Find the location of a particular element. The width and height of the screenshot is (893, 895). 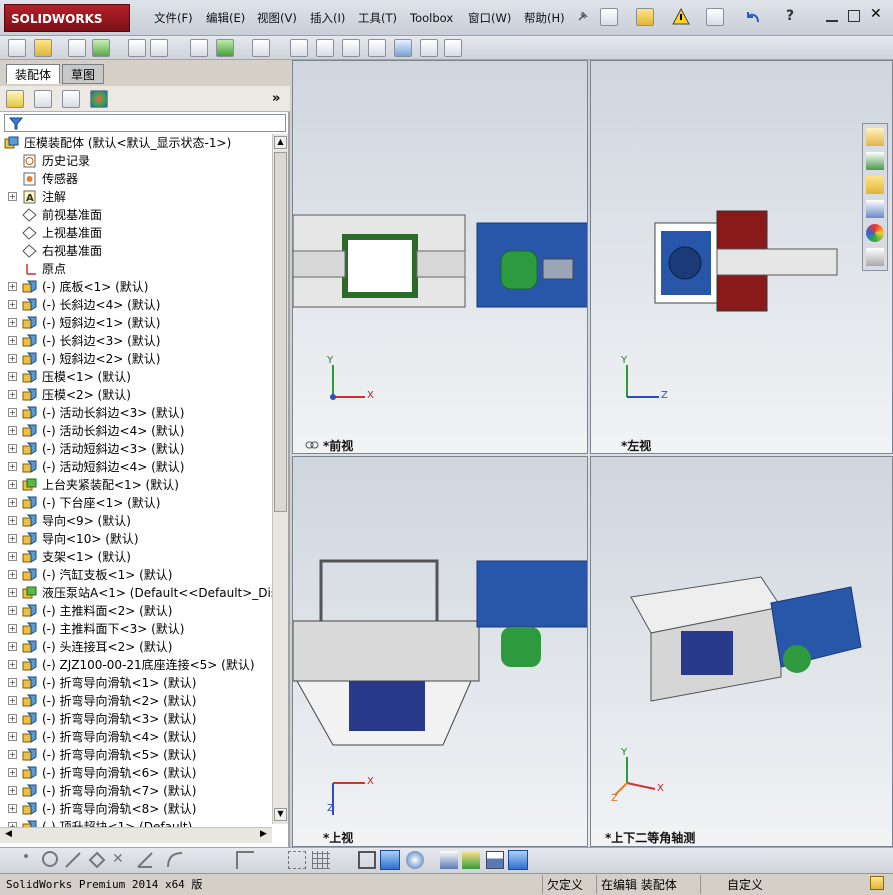

reference-geometry-icon is located at coordinates (261, 48).